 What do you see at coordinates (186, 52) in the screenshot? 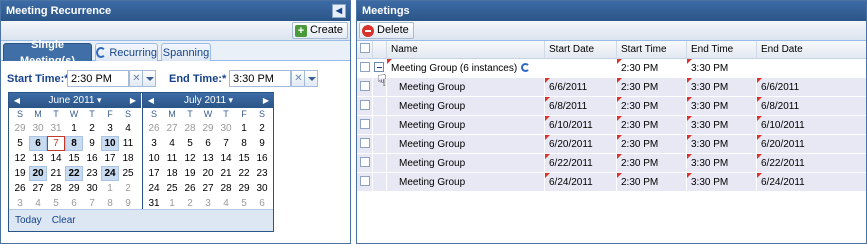
I see `tab-spanning: Spanning` at bounding box center [186, 52].